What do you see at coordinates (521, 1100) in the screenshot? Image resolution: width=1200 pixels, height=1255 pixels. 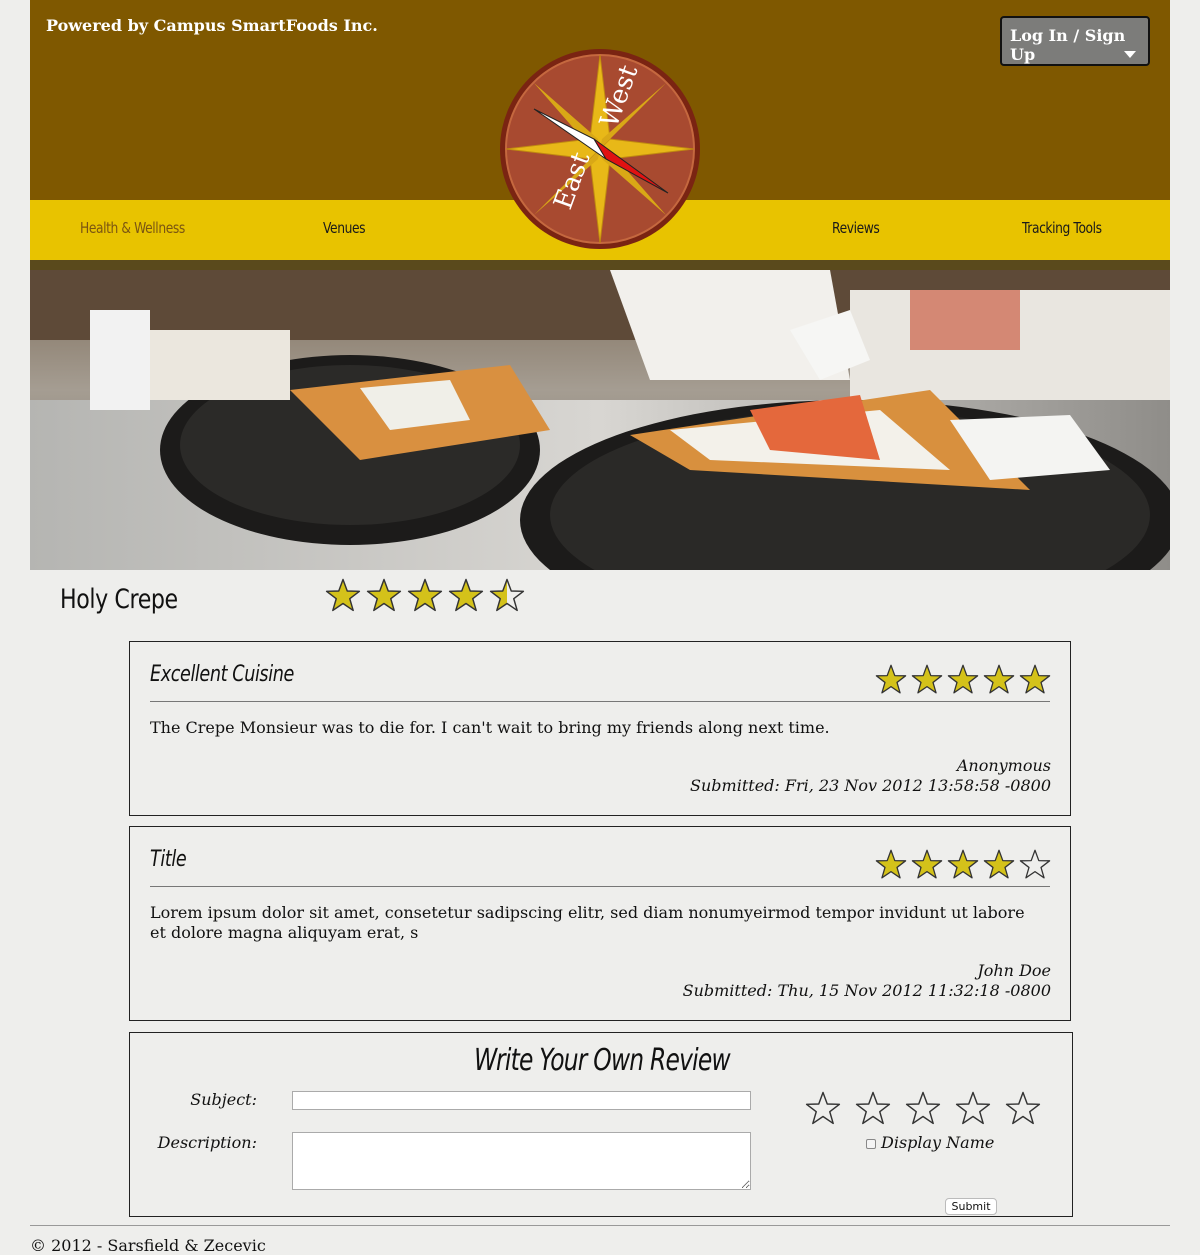 I see `subject-input` at bounding box center [521, 1100].